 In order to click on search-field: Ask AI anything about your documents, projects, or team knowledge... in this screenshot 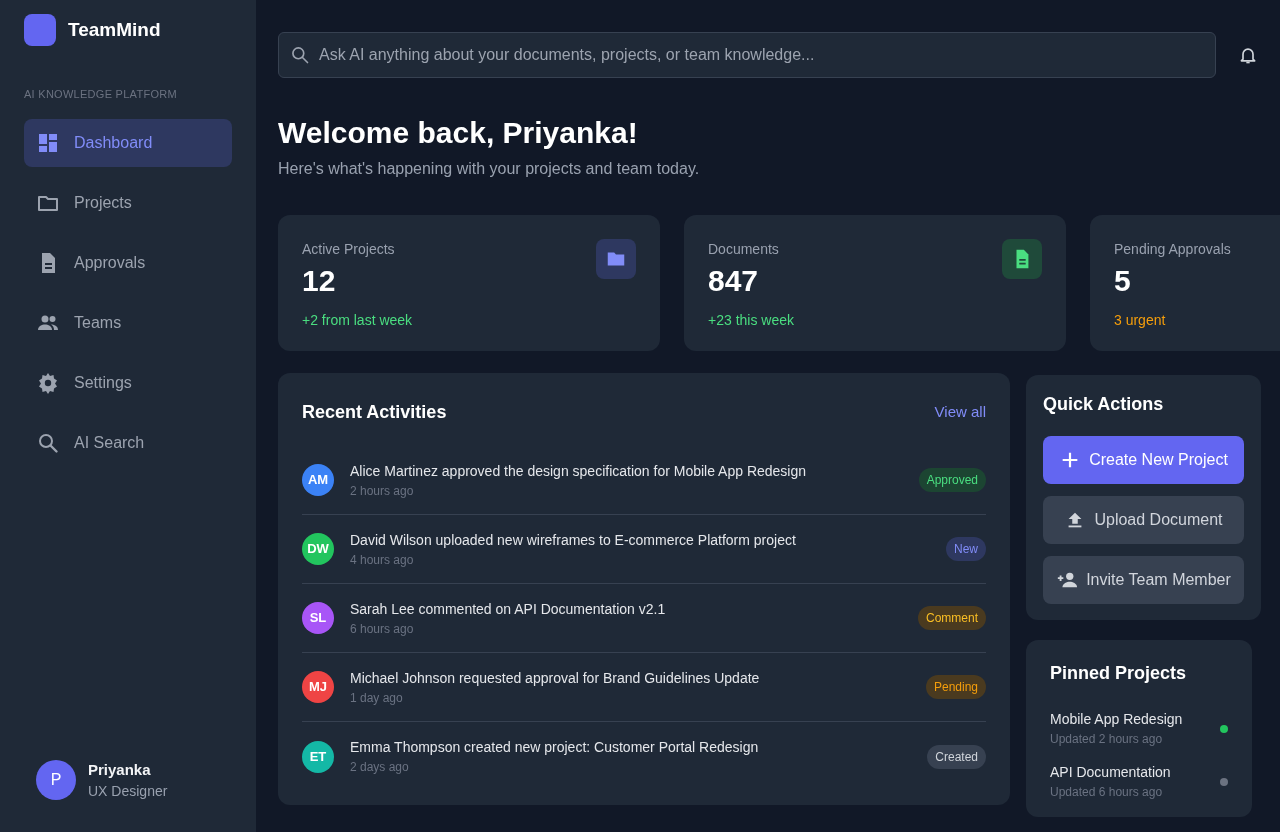, I will do `click(747, 55)`.